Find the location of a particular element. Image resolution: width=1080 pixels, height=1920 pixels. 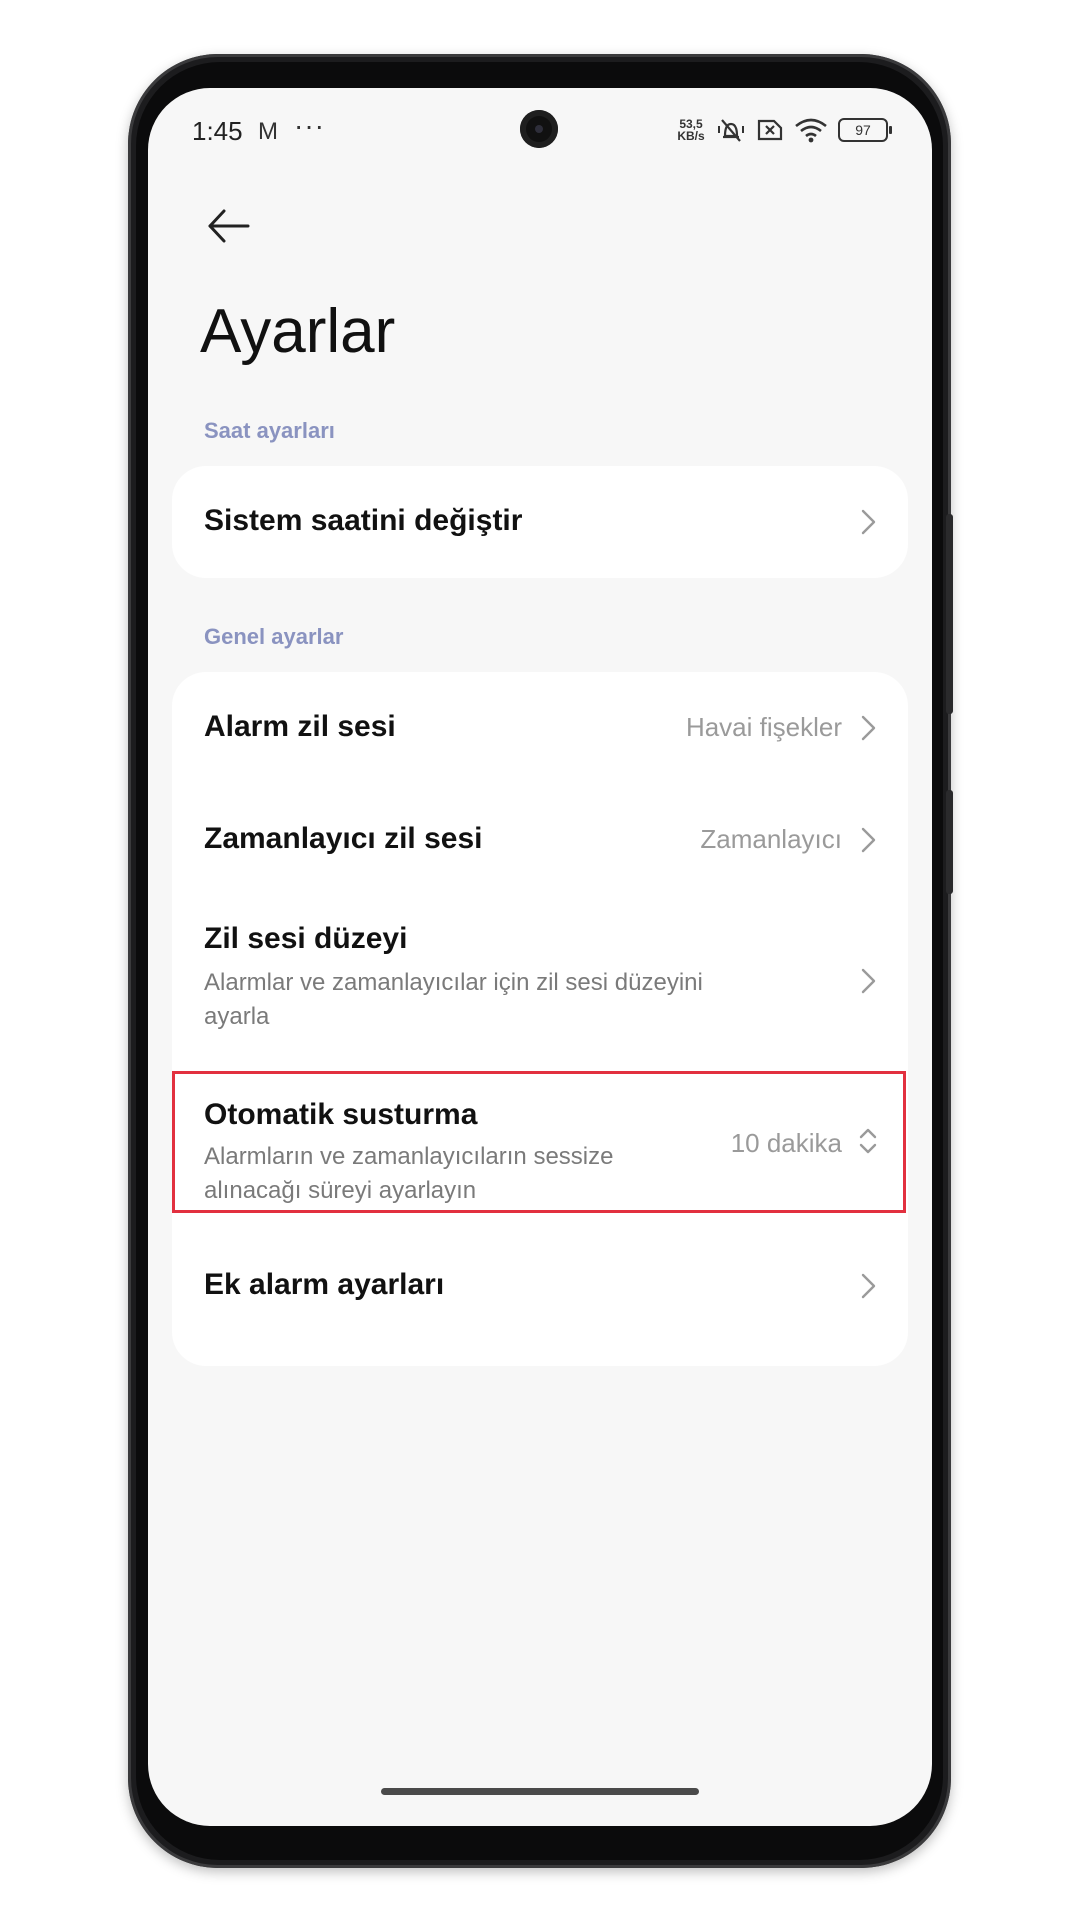

row-title: Alarm zil sesi is located at coordinates (300, 726).